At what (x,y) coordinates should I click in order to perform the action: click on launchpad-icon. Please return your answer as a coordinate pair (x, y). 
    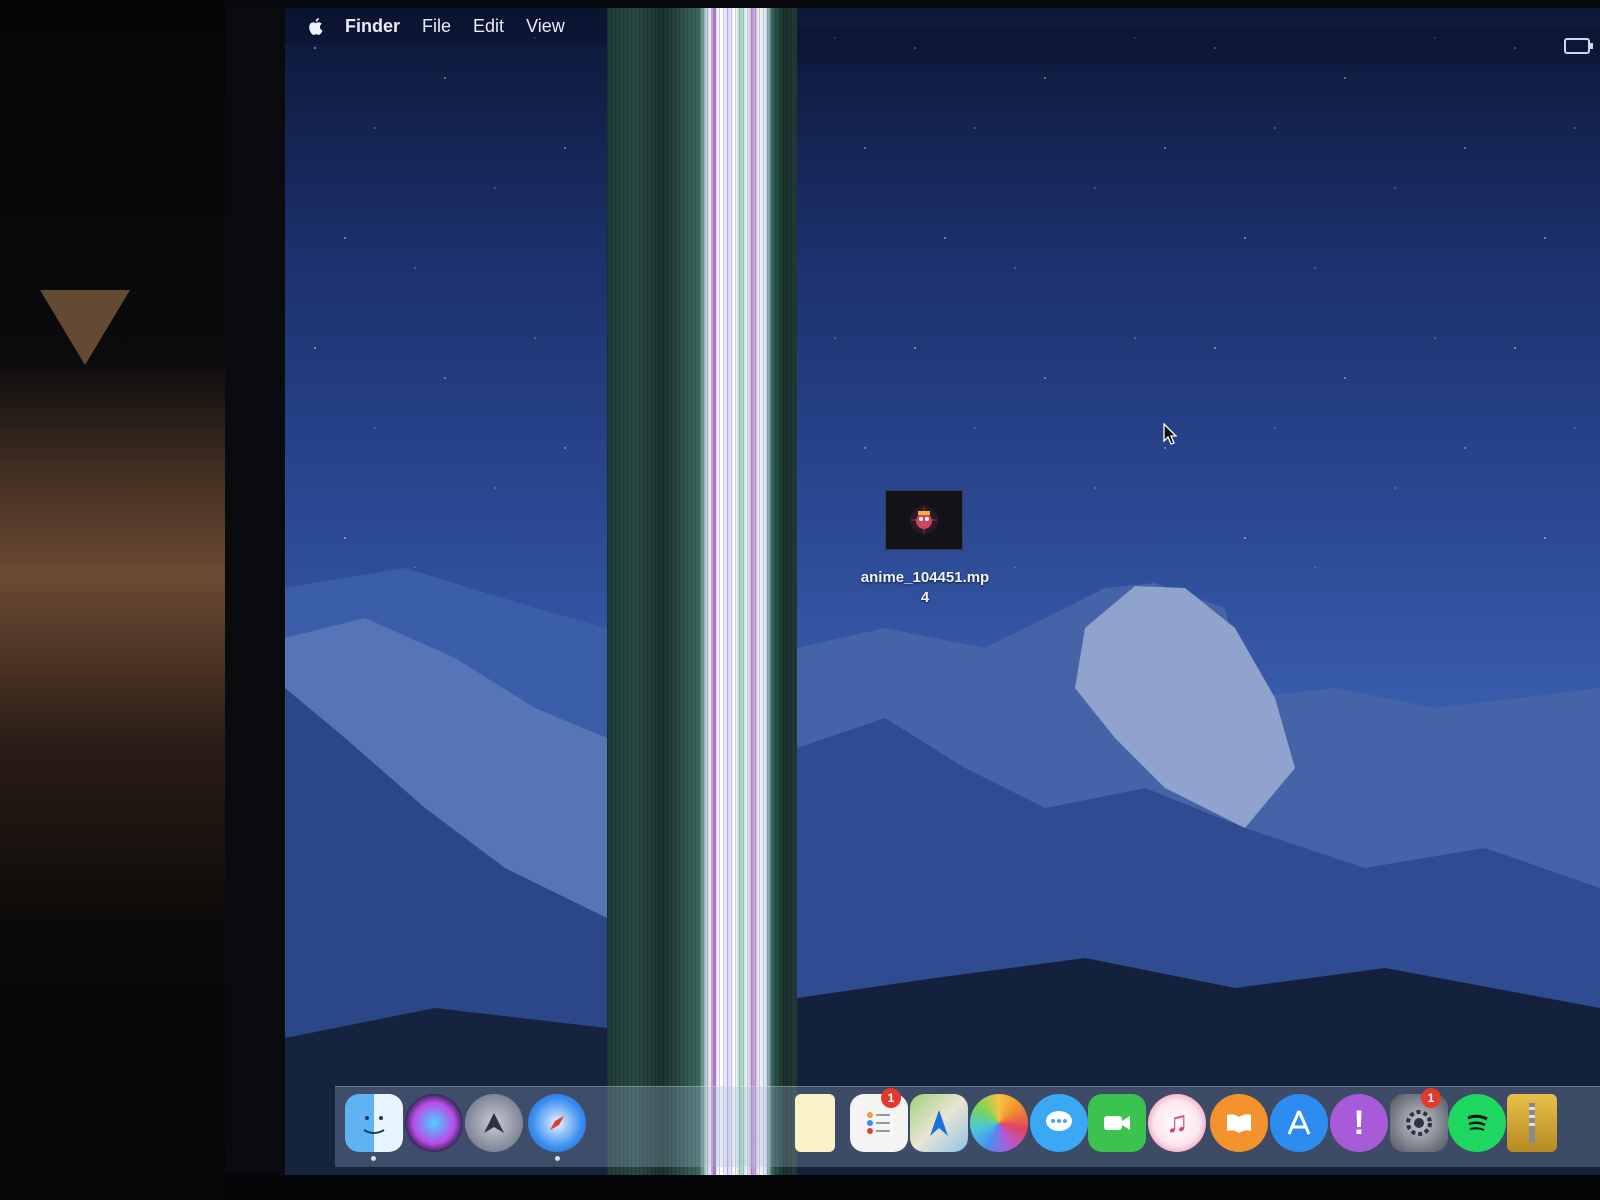
    Looking at the image, I should click on (494, 1123).